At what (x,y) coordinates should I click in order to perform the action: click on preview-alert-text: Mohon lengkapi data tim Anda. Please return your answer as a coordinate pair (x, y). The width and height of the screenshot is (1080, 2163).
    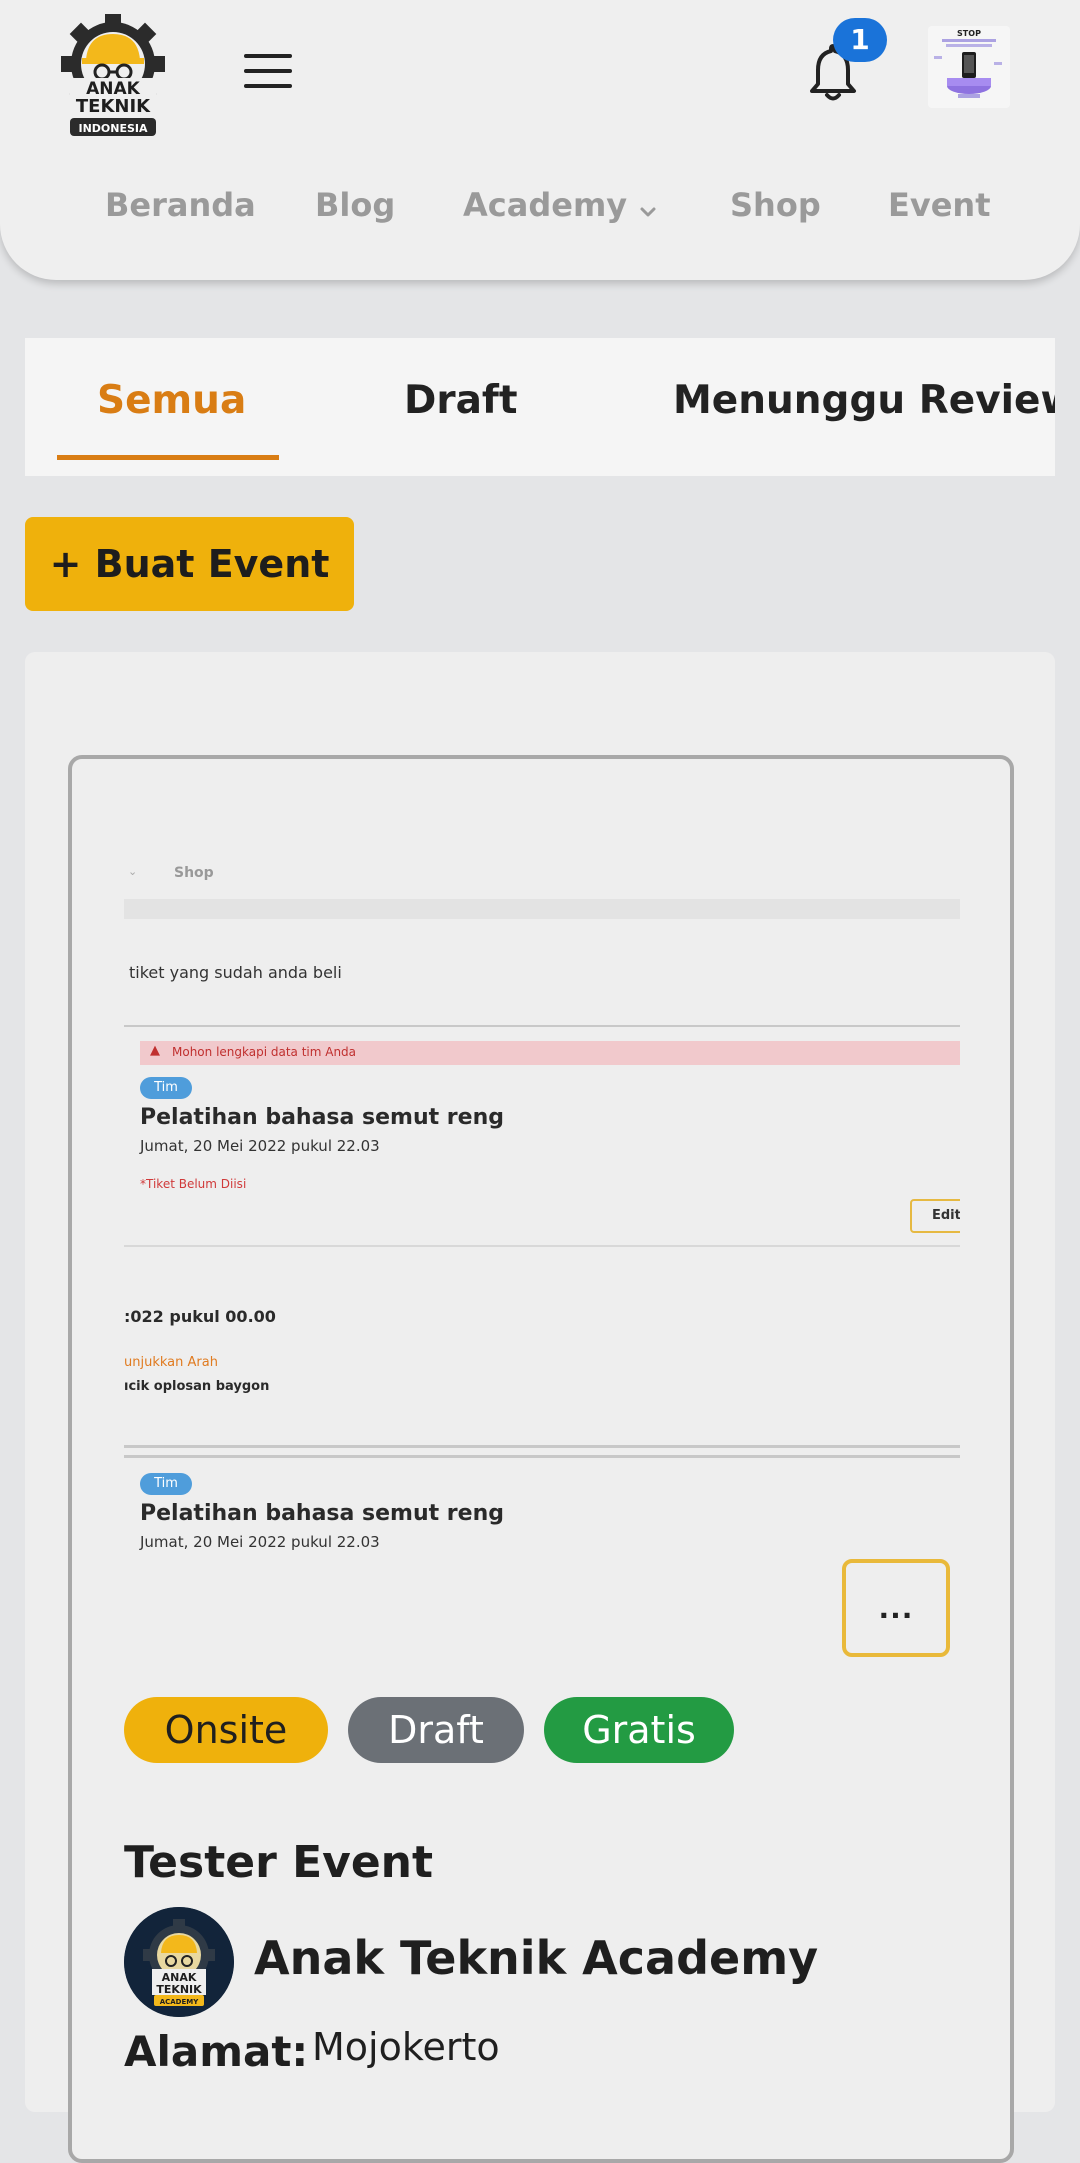
    Looking at the image, I should click on (264, 1052).